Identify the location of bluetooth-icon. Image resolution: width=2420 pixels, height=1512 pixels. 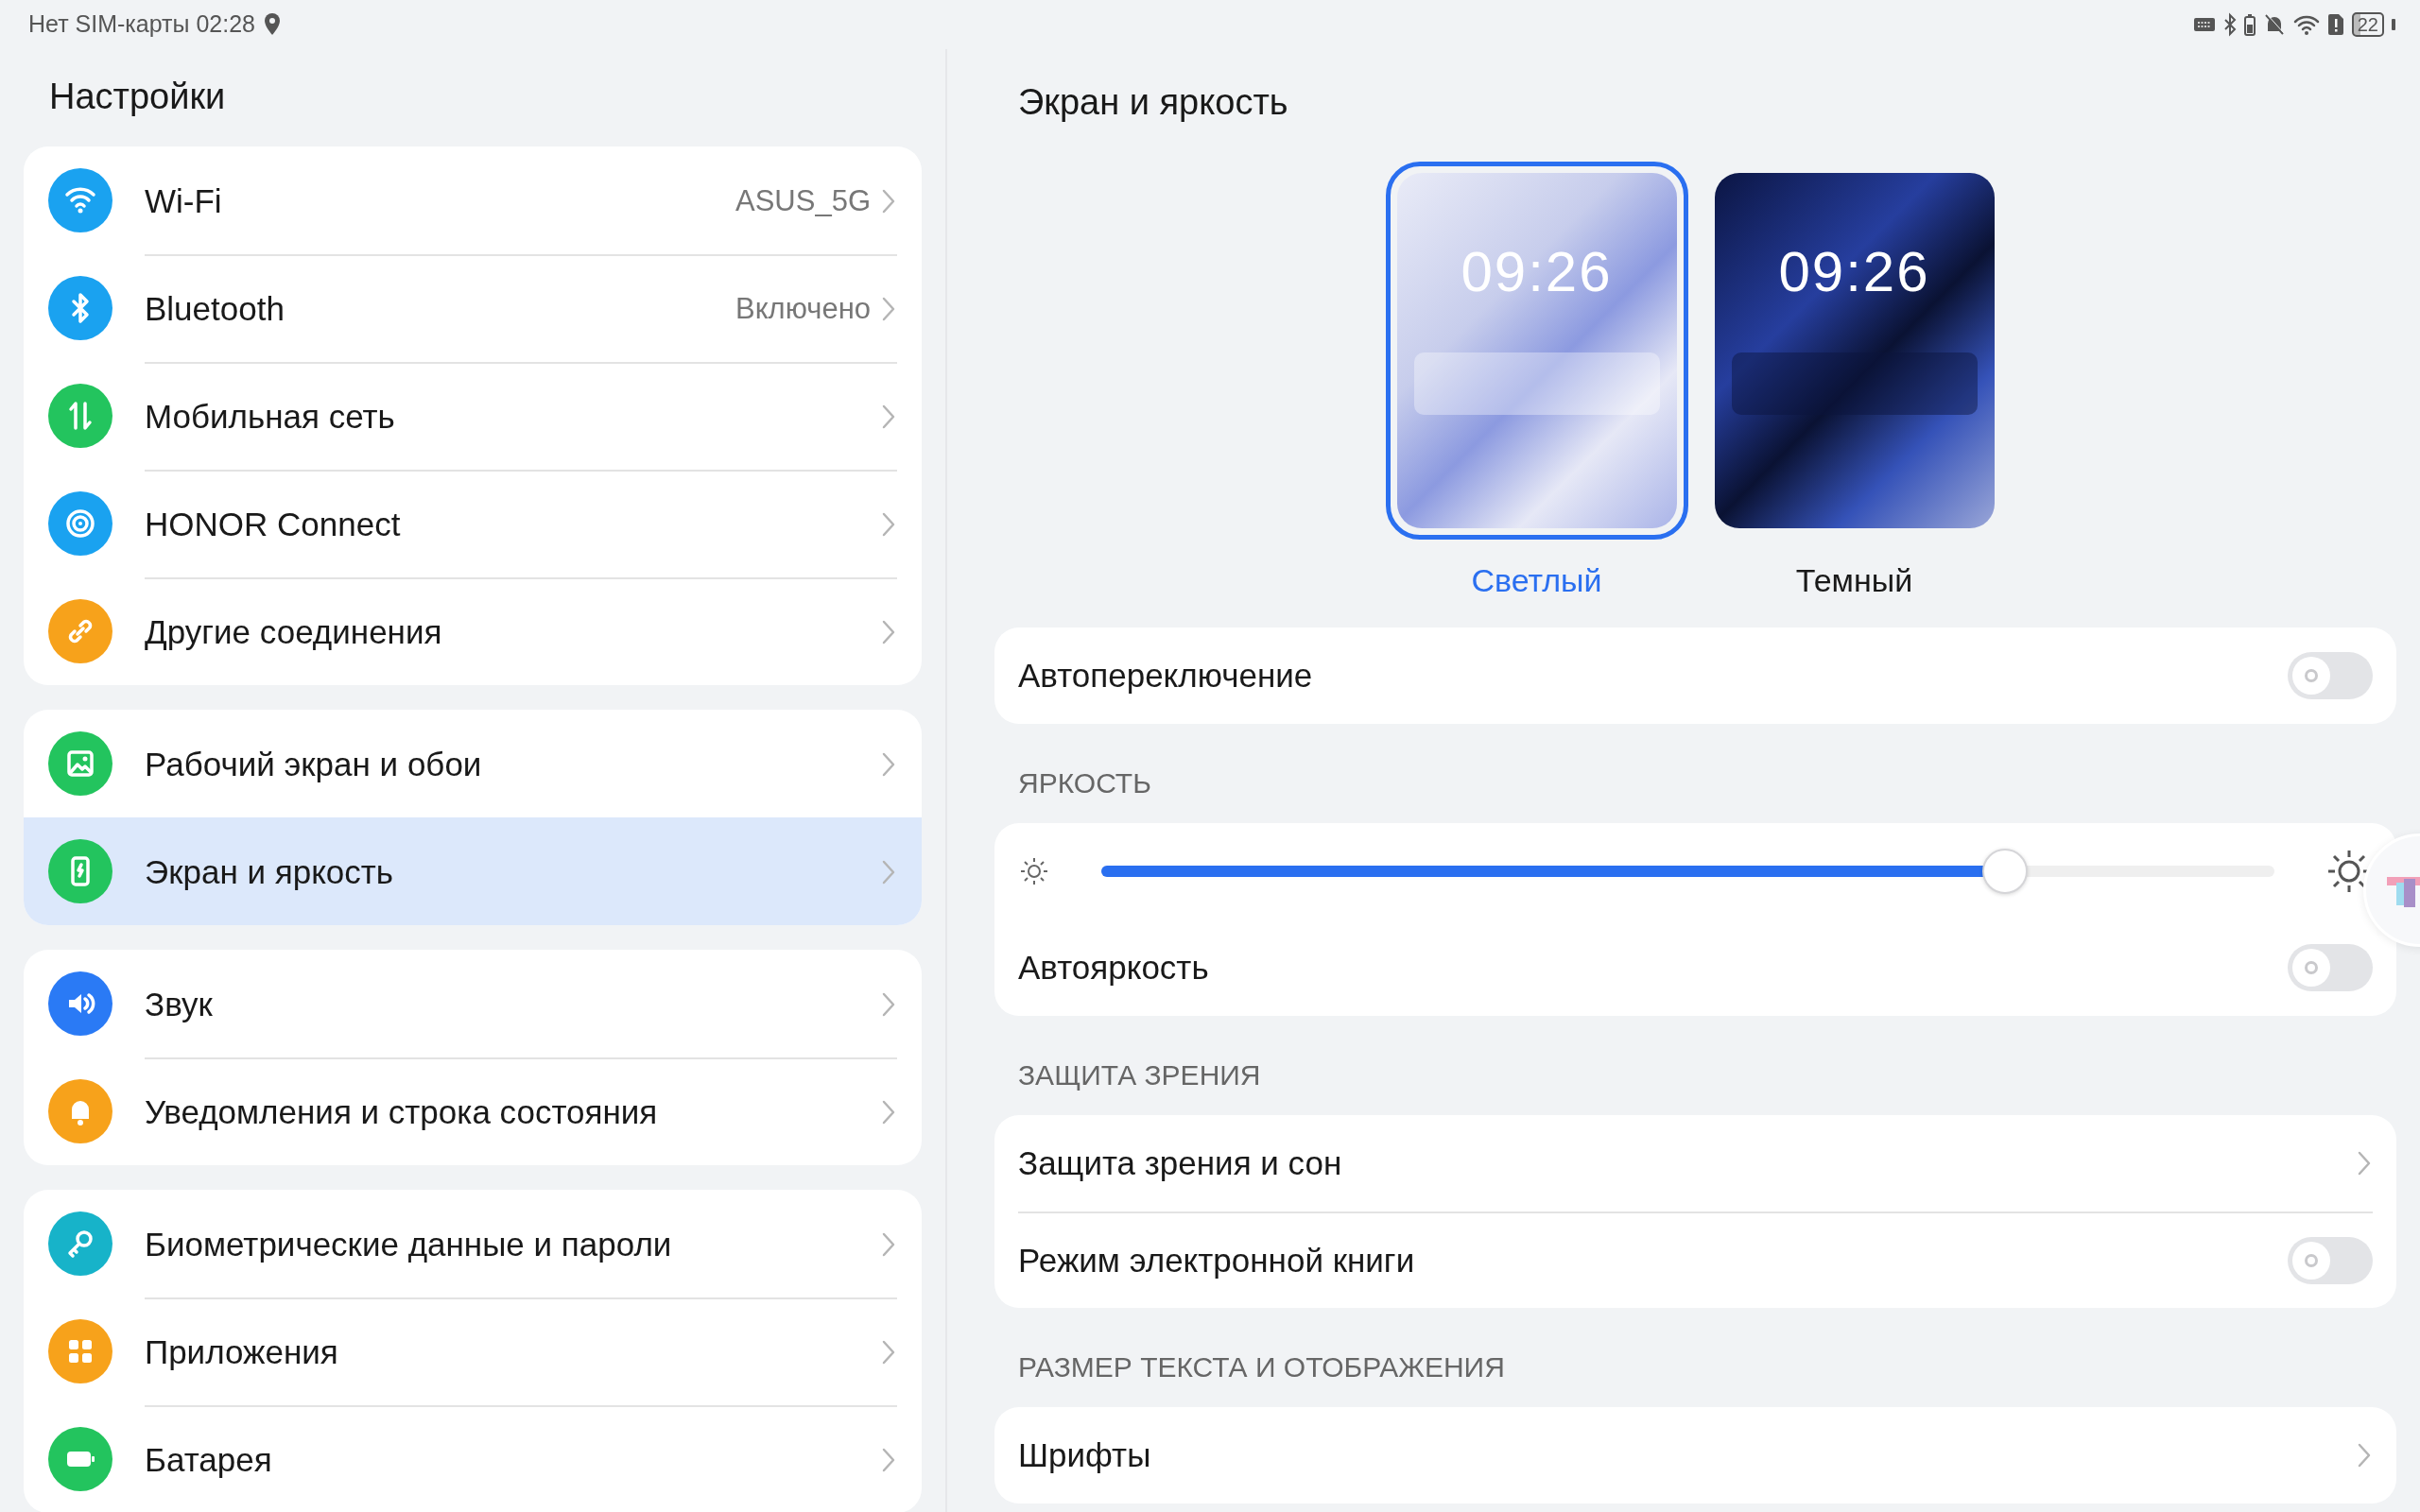
(2229, 24).